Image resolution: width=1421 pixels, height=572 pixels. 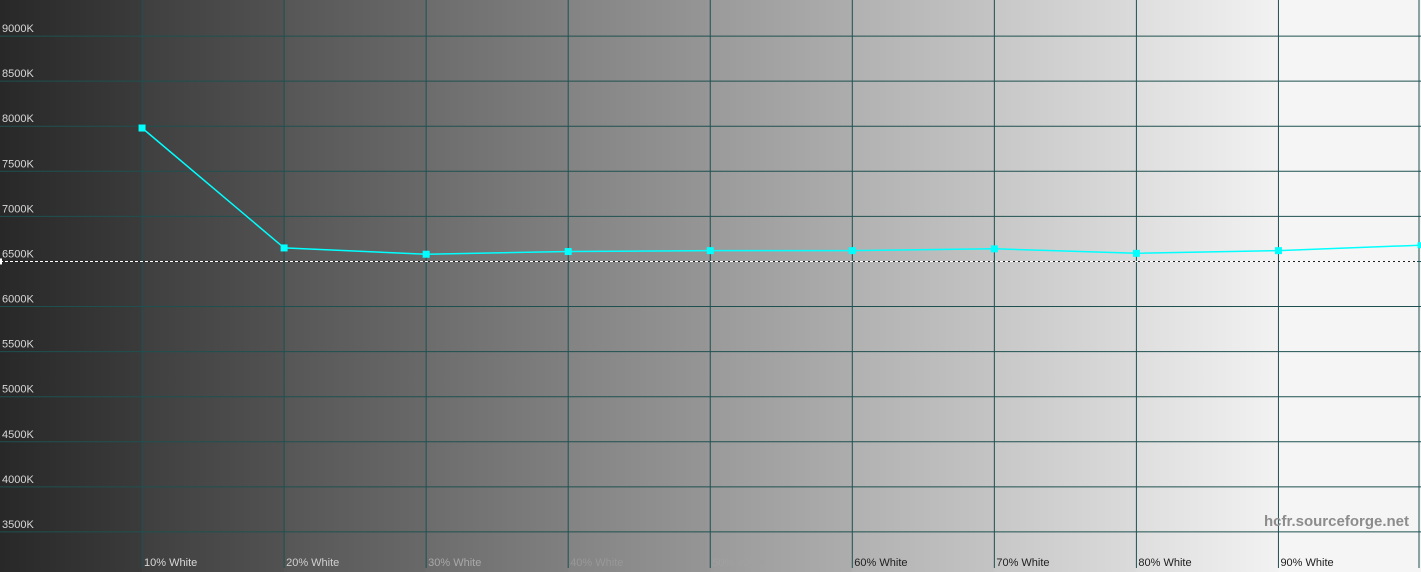 I want to click on y-tick-label: 6500K, so click(x=18, y=254).